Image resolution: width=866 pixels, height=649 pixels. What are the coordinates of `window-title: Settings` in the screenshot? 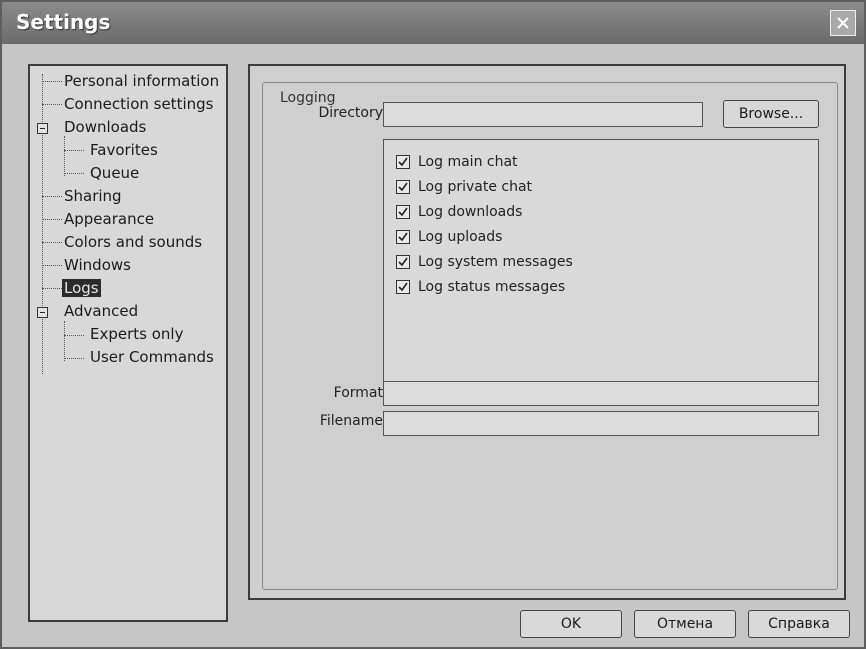 It's located at (63, 22).